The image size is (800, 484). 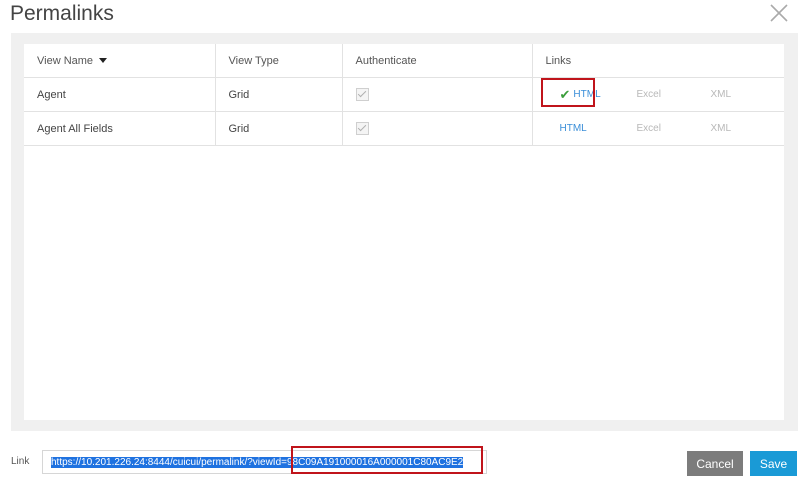 I want to click on links-cell: HTML Excel XML, so click(x=657, y=128).